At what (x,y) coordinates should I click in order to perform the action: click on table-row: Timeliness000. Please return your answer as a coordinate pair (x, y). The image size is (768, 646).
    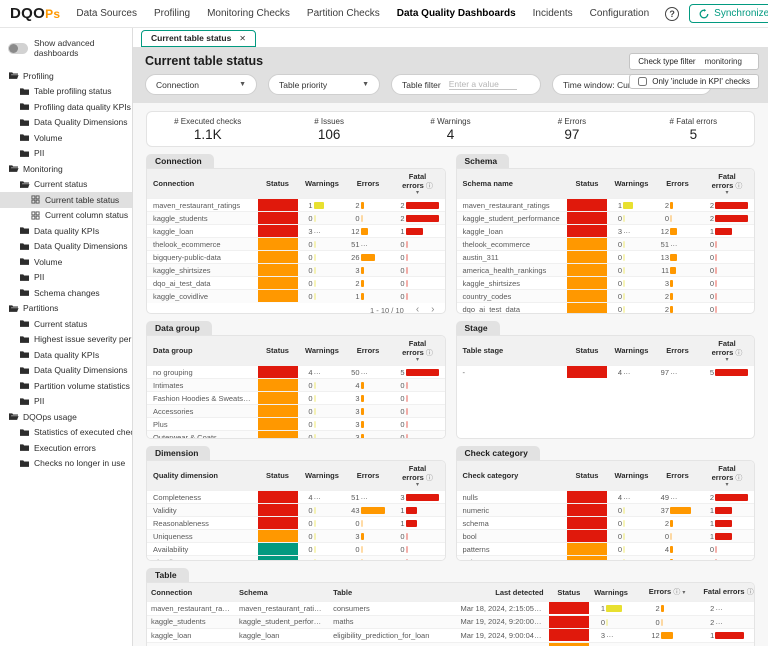
    Looking at the image, I should click on (296, 557).